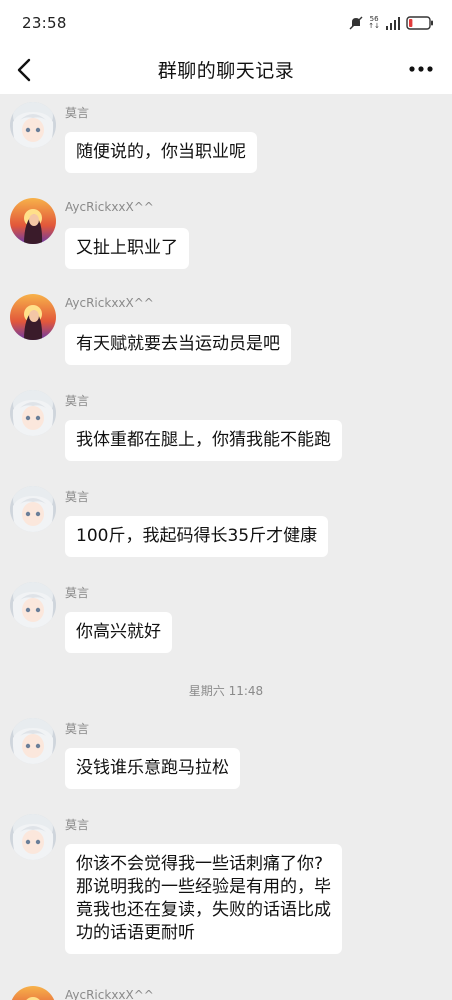  What do you see at coordinates (374, 22) in the screenshot?
I see `network-type: 56 ↑↓` at bounding box center [374, 22].